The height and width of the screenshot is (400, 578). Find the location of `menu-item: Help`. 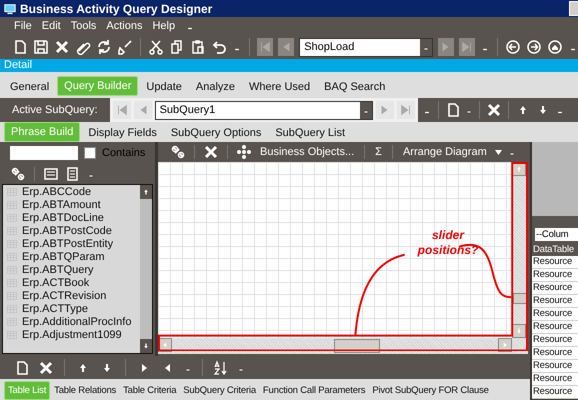

menu-item: Help is located at coordinates (164, 26).